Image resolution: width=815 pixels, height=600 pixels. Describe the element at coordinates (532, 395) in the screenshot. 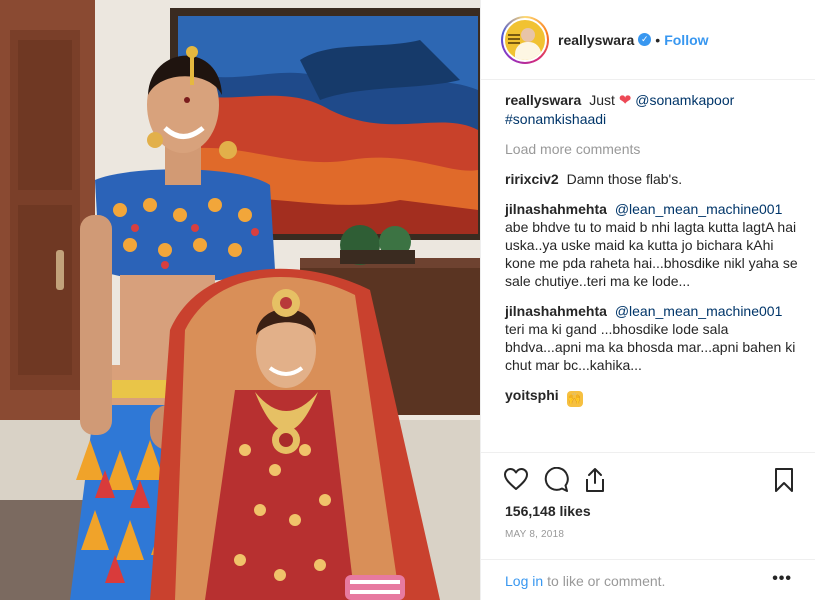

I see `comment-username: yoitsphi` at that location.